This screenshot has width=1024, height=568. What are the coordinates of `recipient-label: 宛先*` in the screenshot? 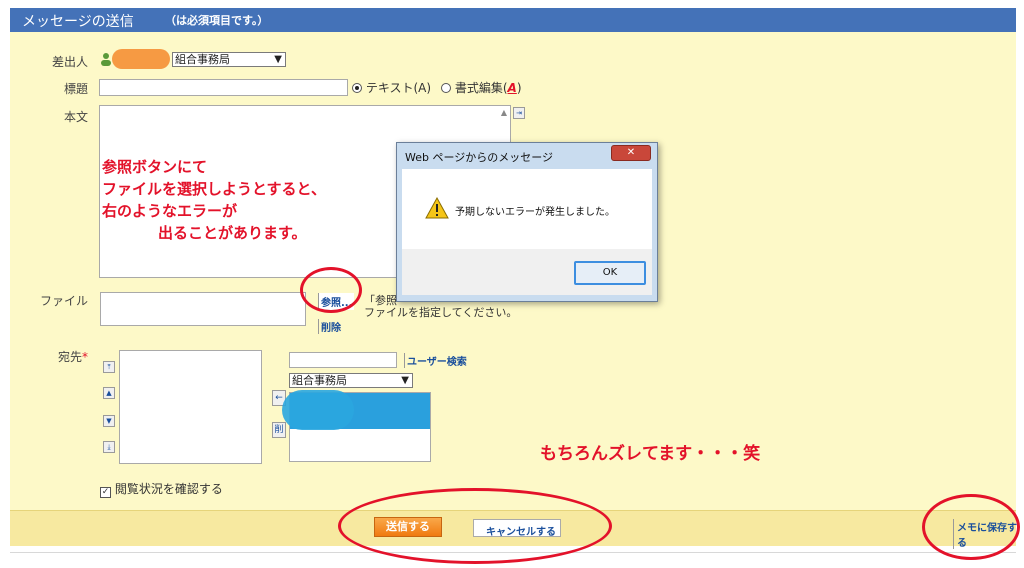 It's located at (64, 356).